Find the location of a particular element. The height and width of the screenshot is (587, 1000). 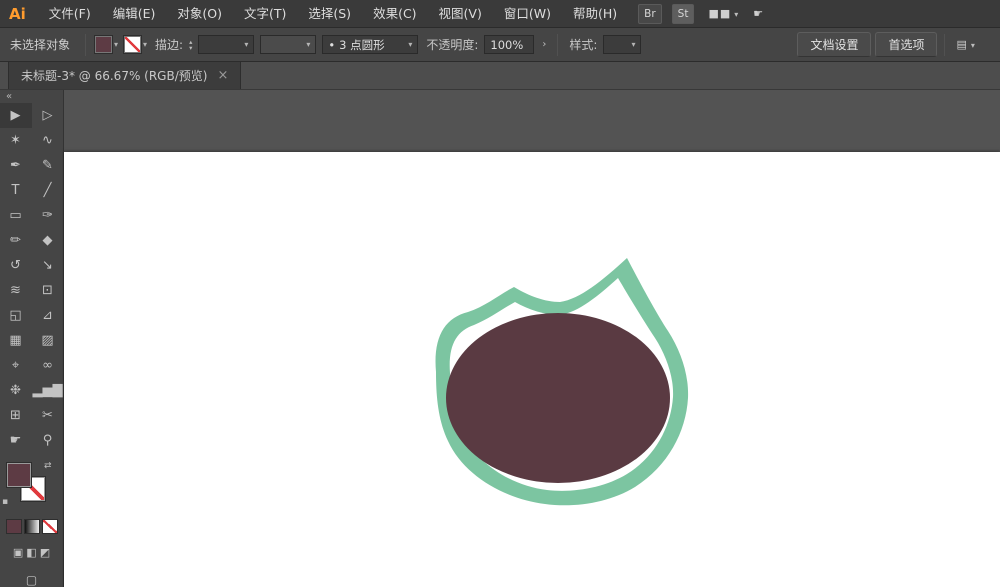

tool-grid: ▶ ▷ ✶ ∿ ✒ ✎ T ╱ ▭ ✑ ✏ ◆ ↺ ↘ ≋ ⊡ ◱ ⊿ ▦ ▨ is located at coordinates (31, 278).